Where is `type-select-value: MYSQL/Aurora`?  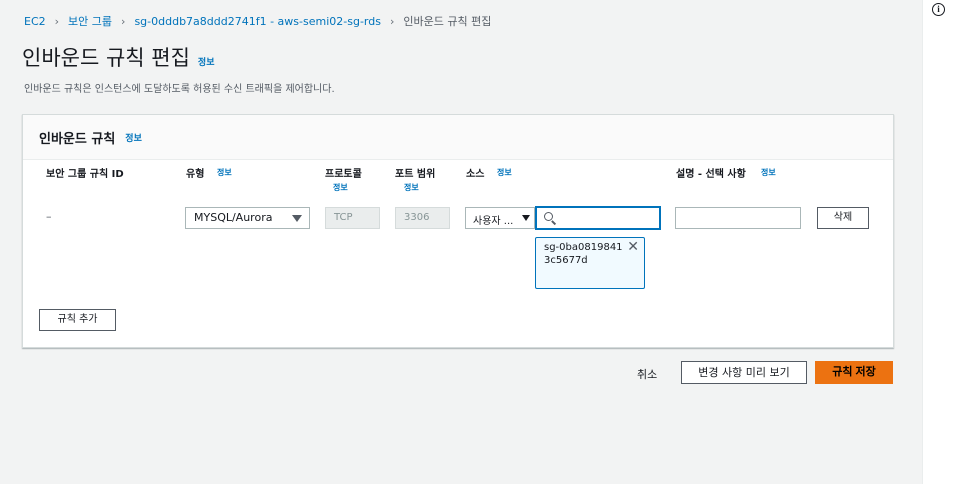 type-select-value: MYSQL/Aurora is located at coordinates (233, 217).